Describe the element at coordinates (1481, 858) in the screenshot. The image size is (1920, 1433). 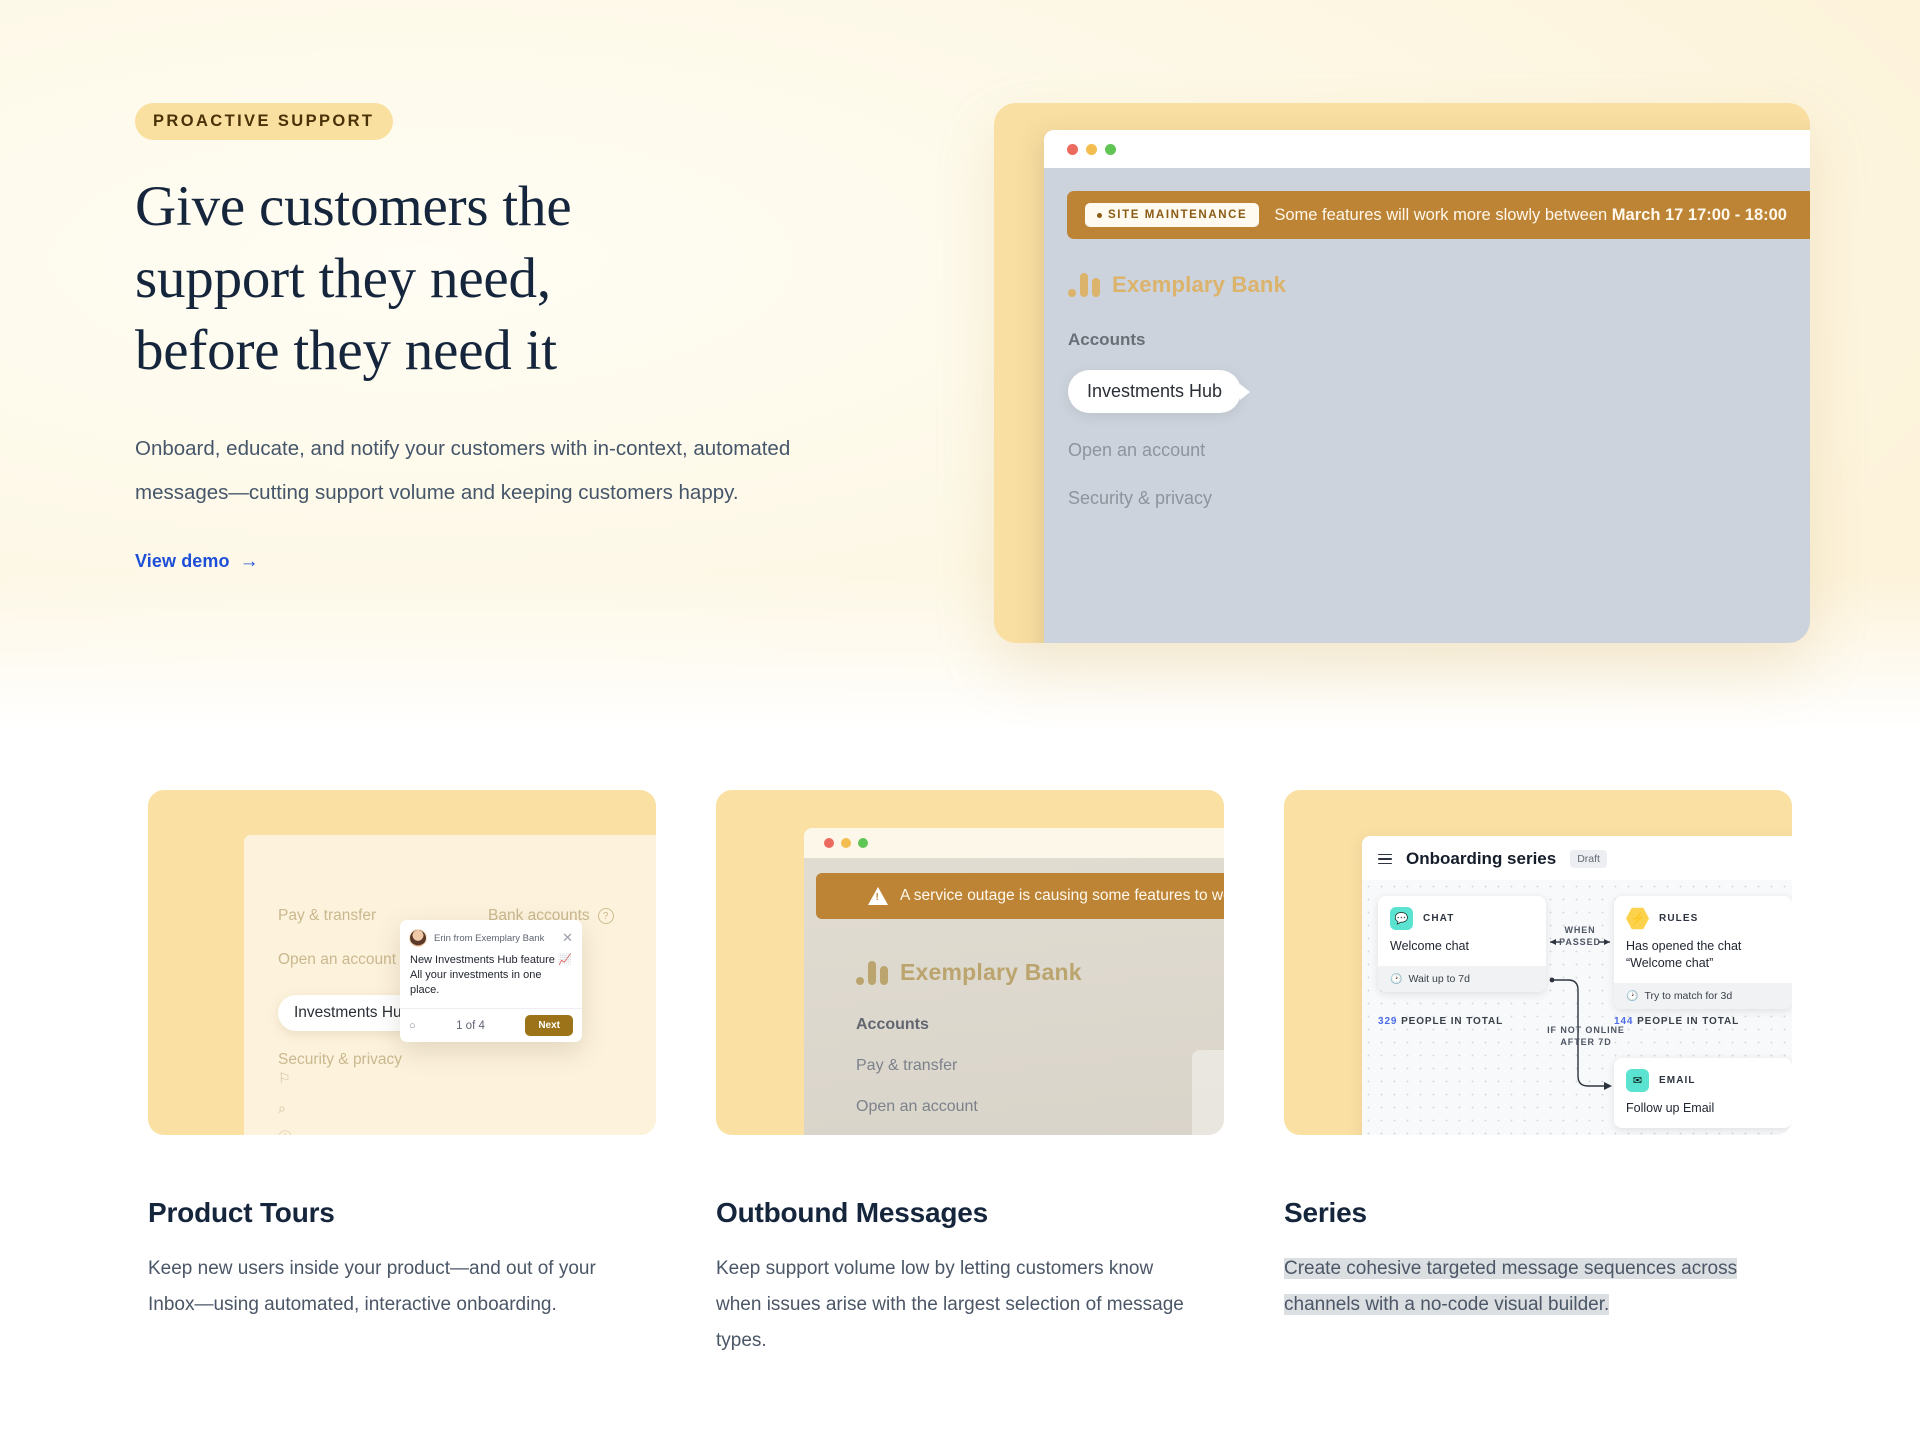
I see `series-title: Onboarding series` at that location.